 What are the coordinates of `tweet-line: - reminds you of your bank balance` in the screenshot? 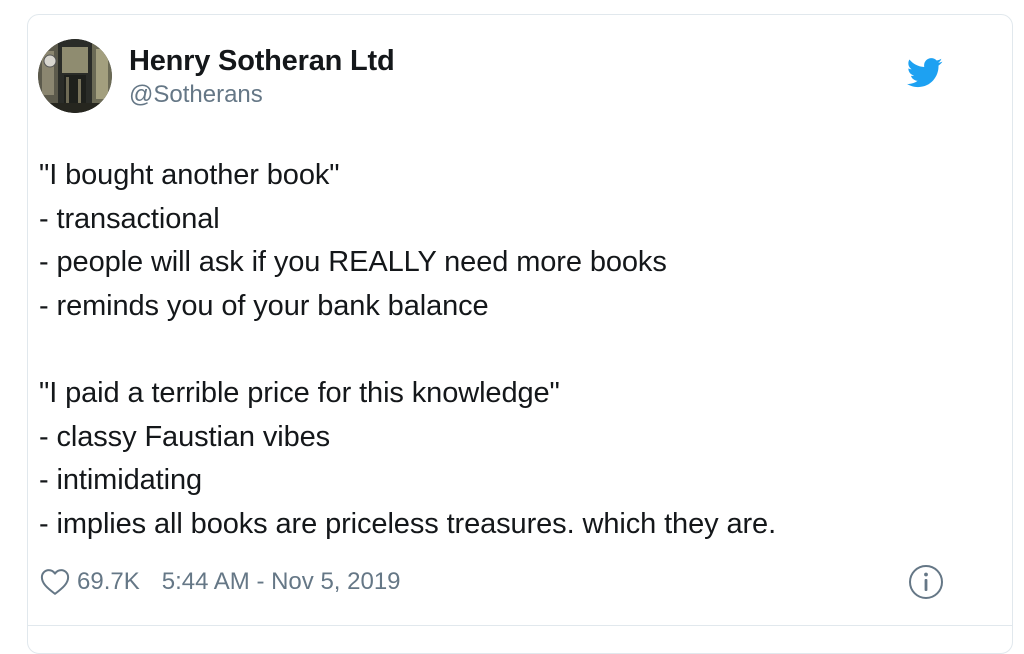 It's located at (264, 305).